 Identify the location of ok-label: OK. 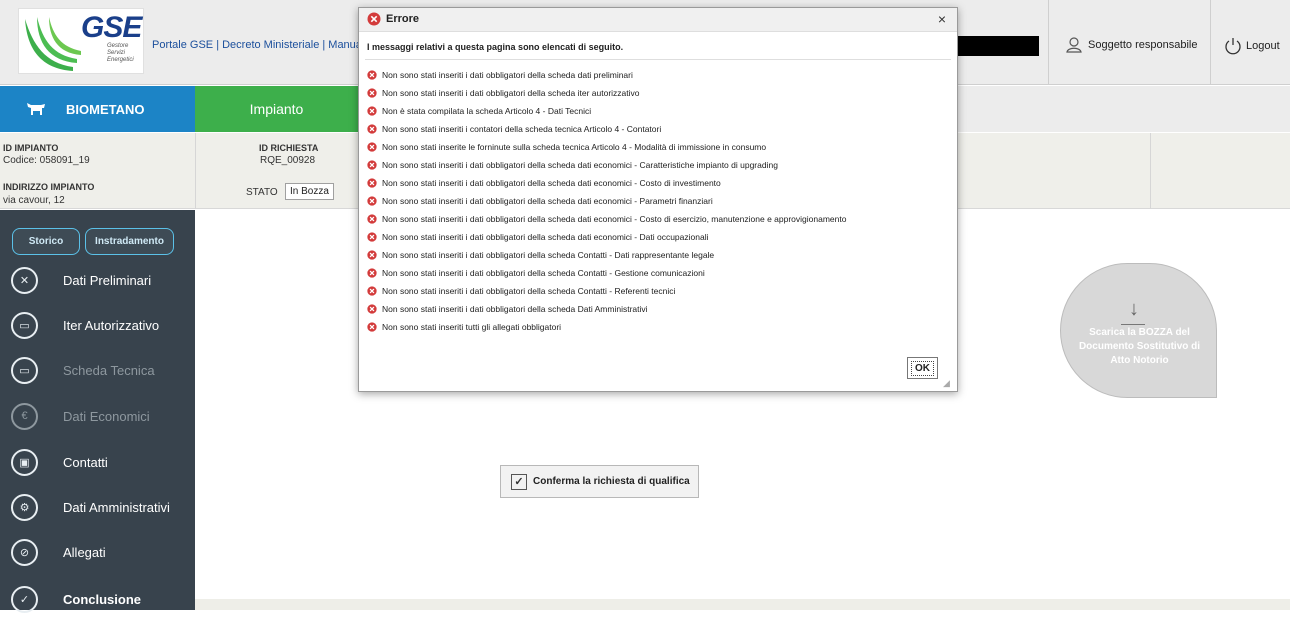
(922, 368).